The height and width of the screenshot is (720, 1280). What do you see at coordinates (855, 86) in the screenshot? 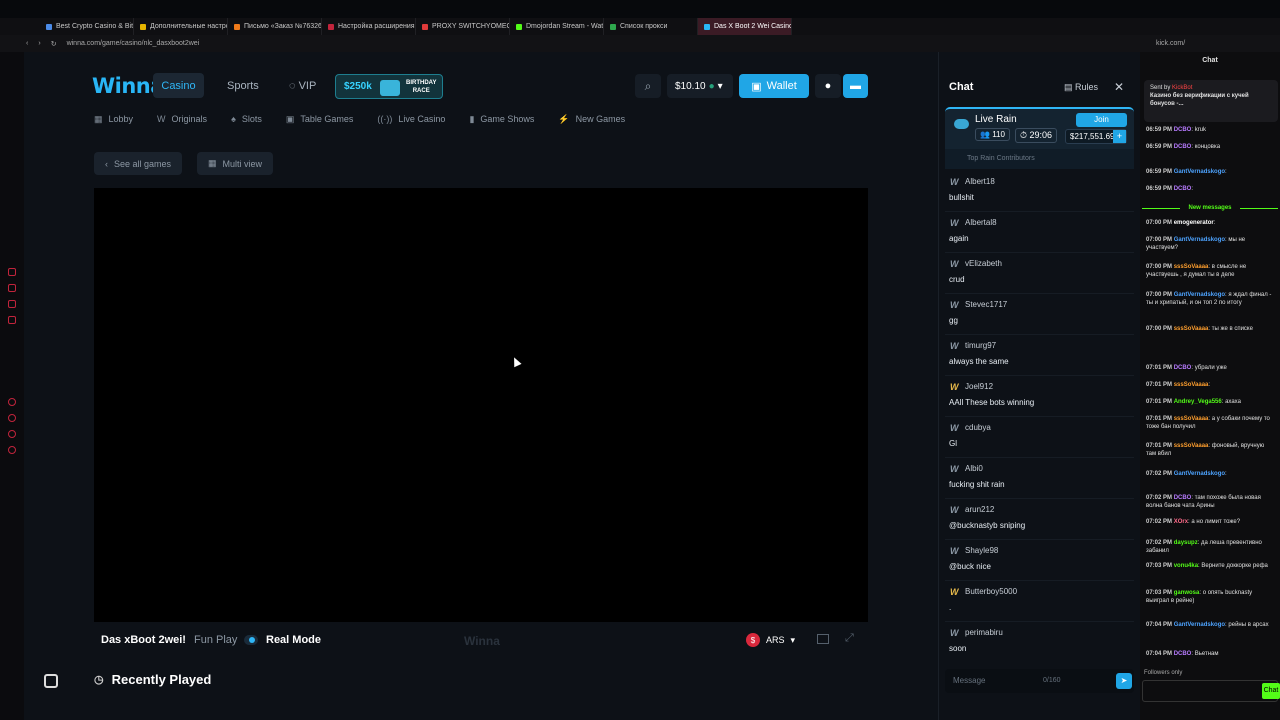
I see `chat-toggle-button: ▬` at bounding box center [855, 86].